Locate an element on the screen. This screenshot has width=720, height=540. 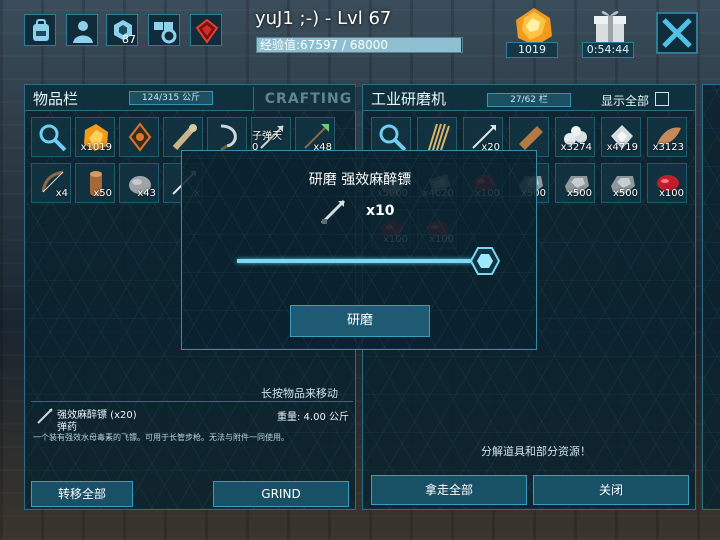
inventory-title: 物品栏 is located at coordinates (56, 99).